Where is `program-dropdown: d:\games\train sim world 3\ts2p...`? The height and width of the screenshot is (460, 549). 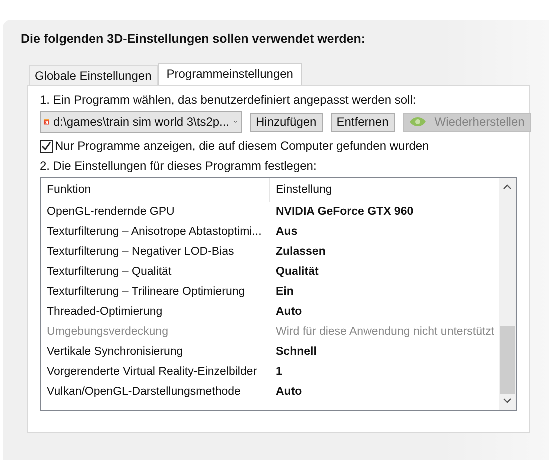
program-dropdown: d:\games\train sim world 3\ts2p... is located at coordinates (141, 122).